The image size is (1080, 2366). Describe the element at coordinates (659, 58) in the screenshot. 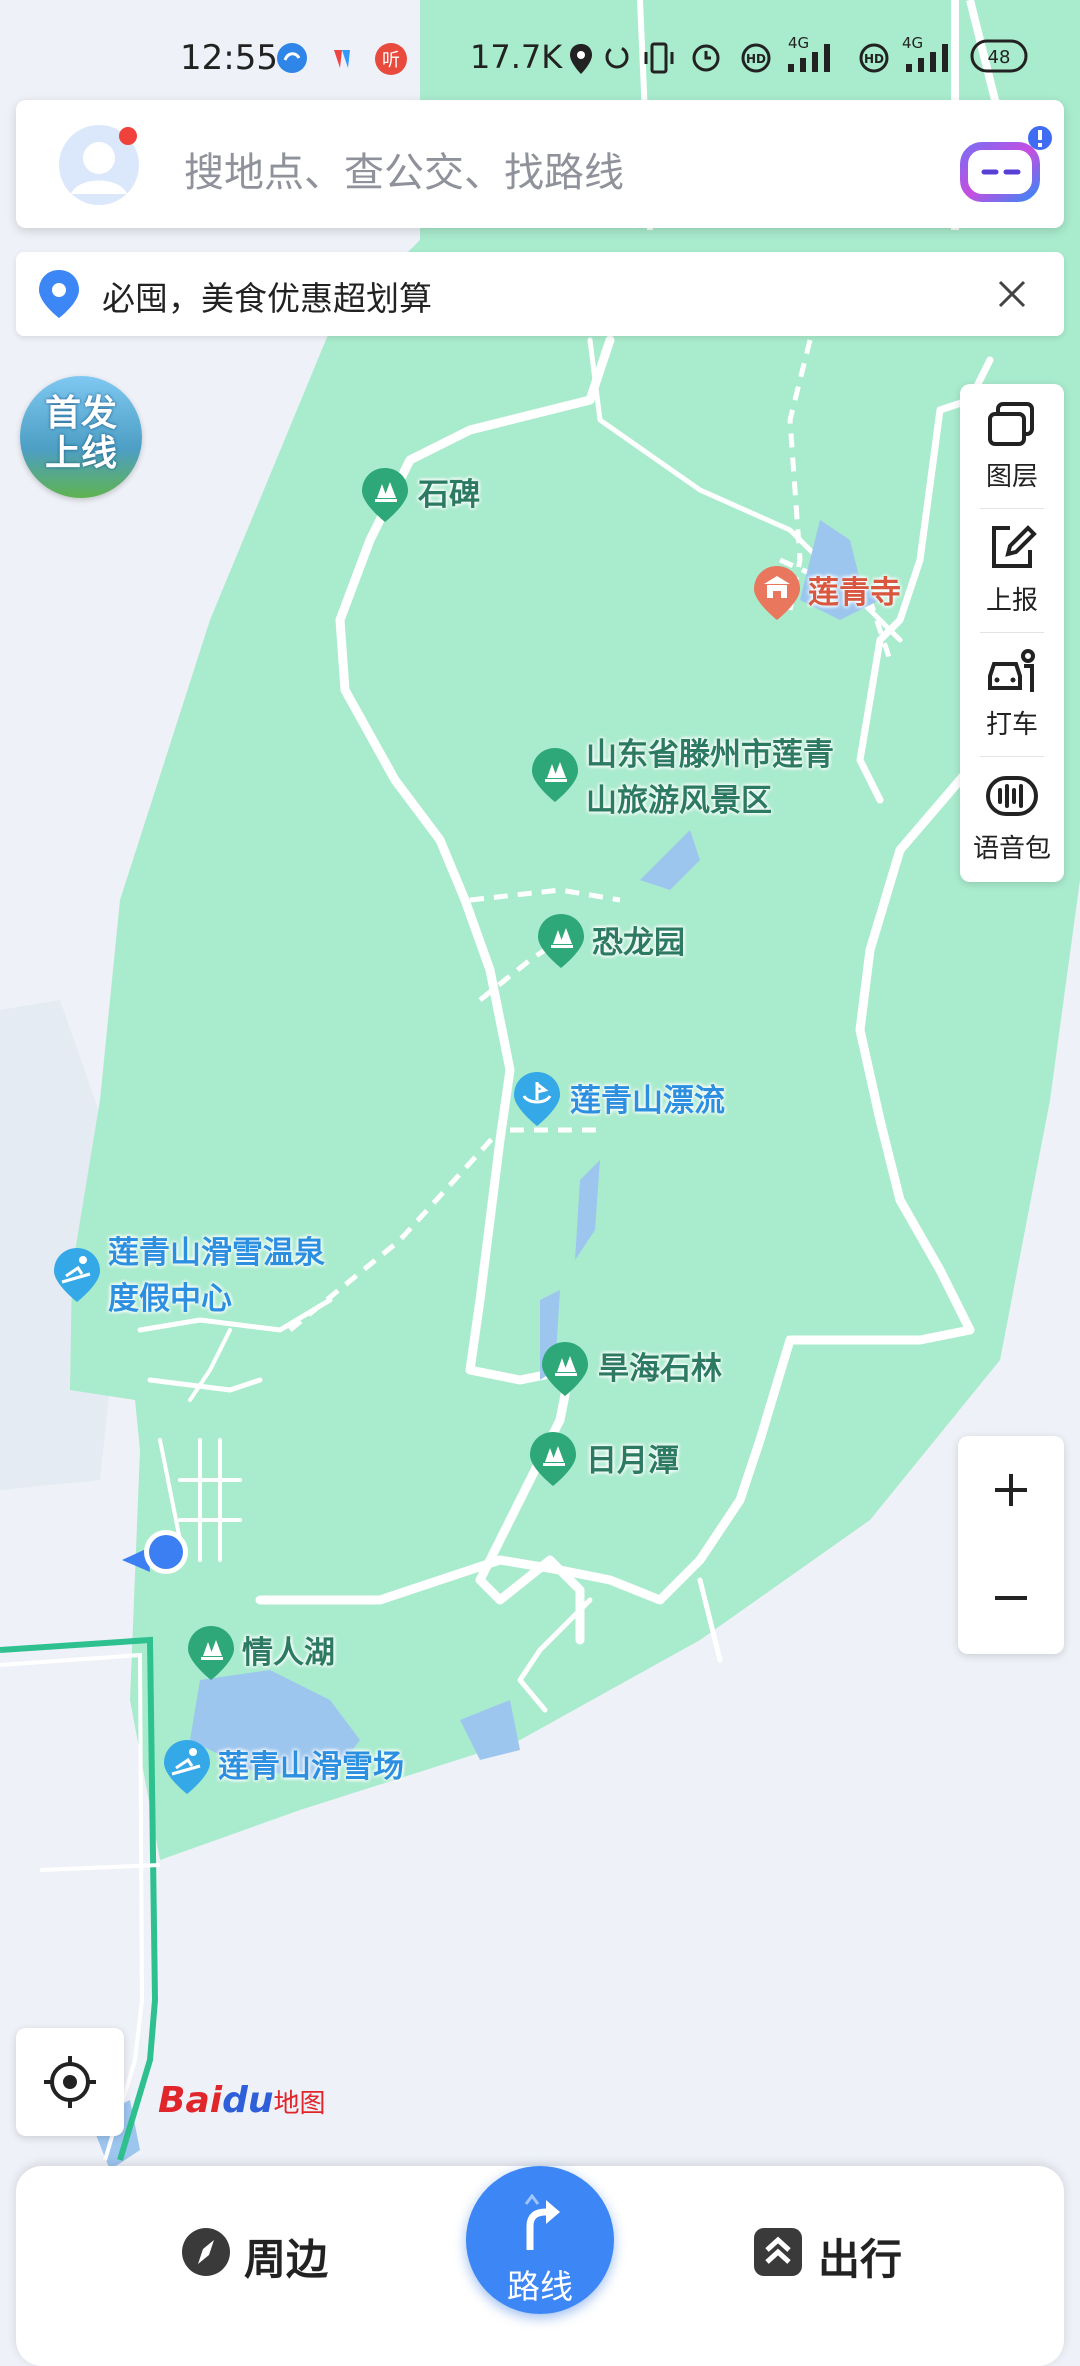

I see `vibrate-icon` at that location.